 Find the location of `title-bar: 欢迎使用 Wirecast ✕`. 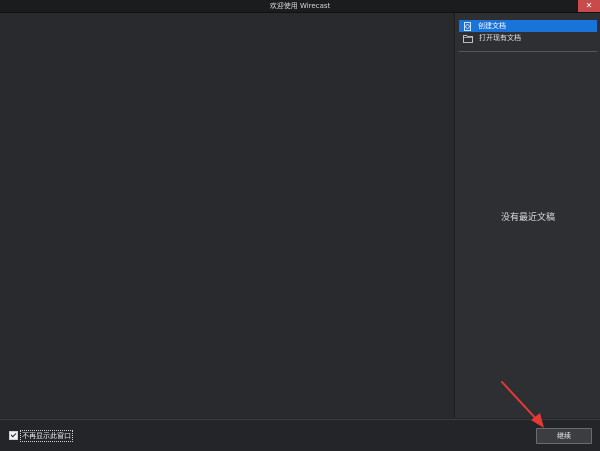

title-bar: 欢迎使用 Wirecast ✕ is located at coordinates (300, 6).